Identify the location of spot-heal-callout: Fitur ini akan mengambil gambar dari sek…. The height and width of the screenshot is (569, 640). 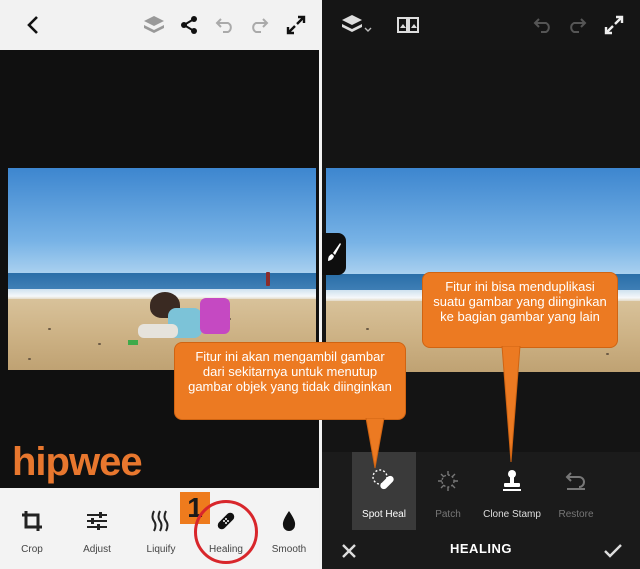
(290, 381).